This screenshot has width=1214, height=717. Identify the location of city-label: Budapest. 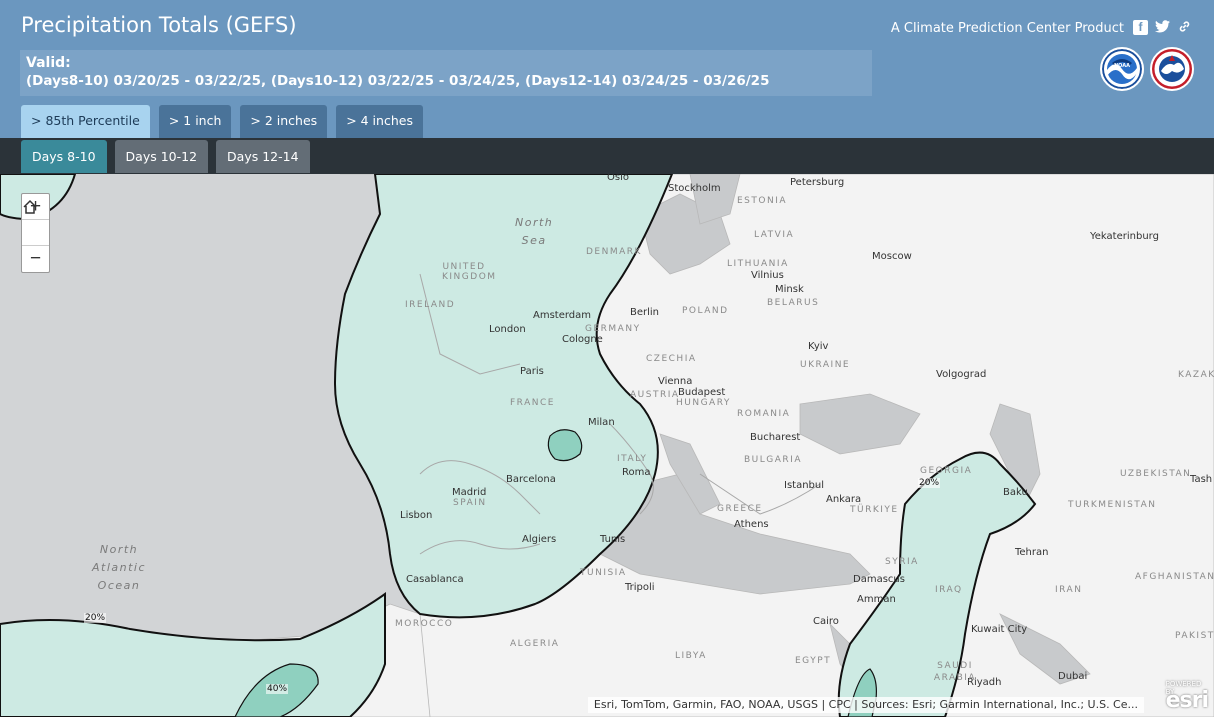
(702, 392).